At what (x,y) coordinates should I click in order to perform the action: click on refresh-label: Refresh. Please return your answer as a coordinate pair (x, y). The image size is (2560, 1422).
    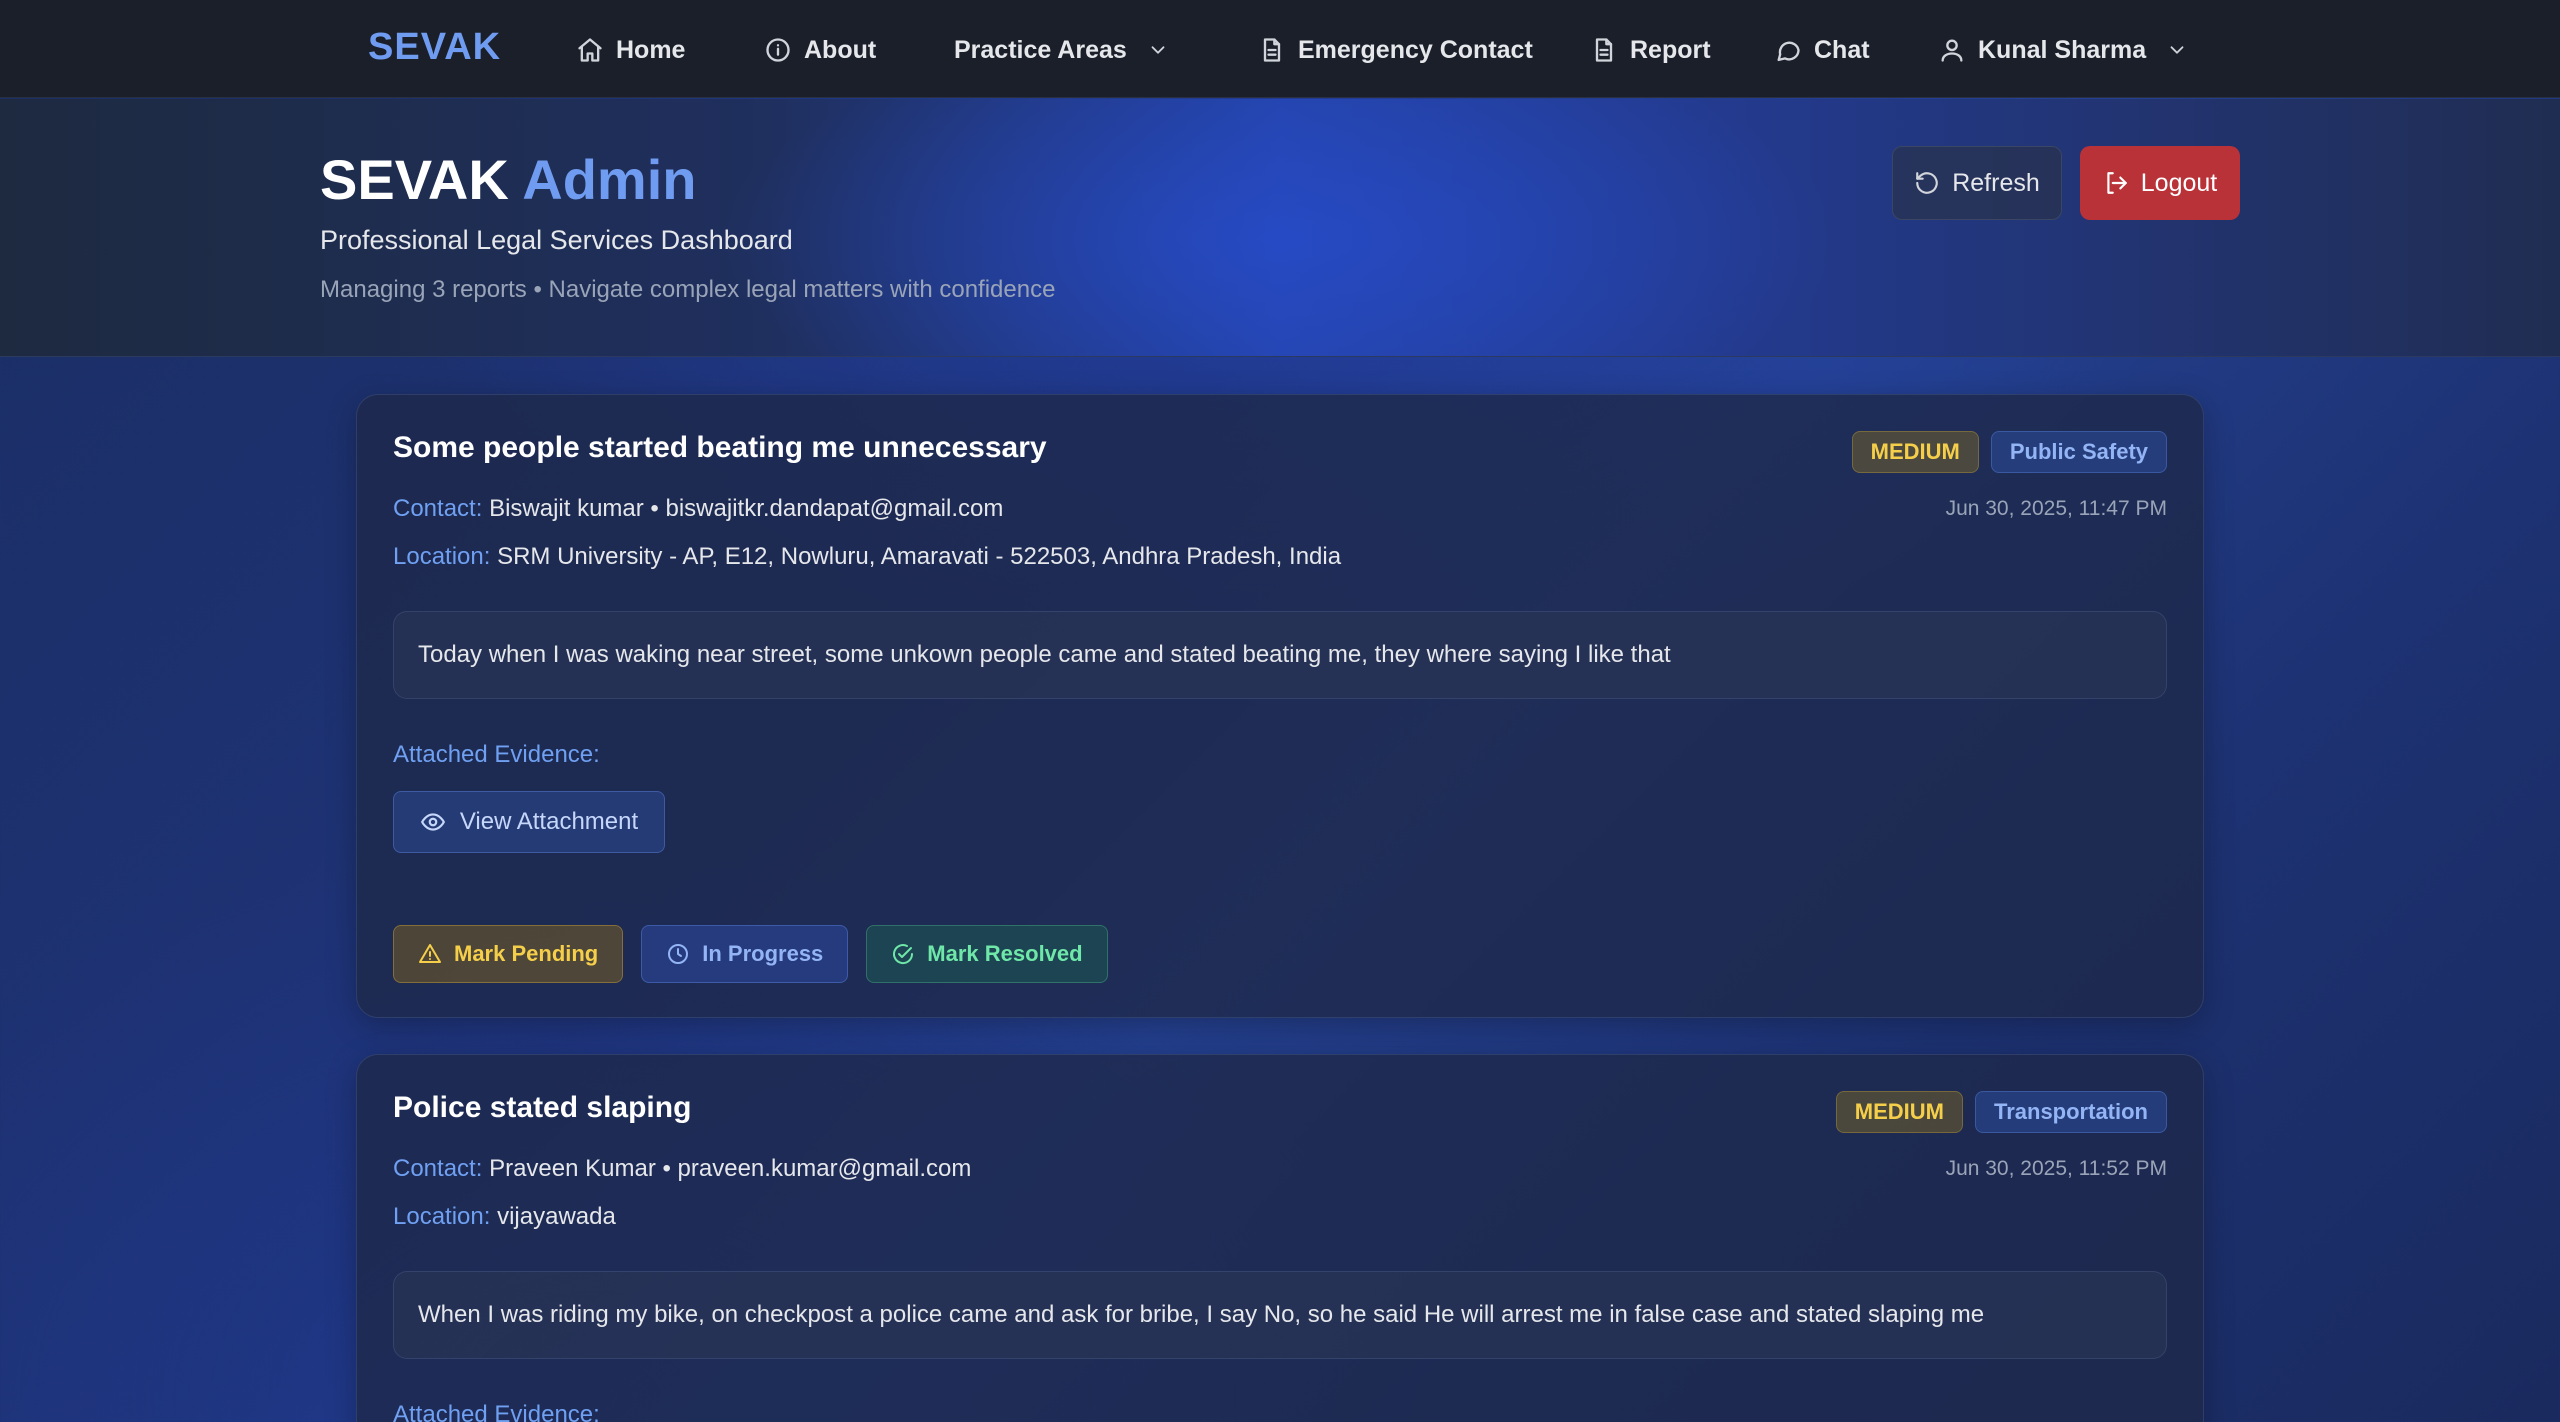
    Looking at the image, I should click on (1996, 182).